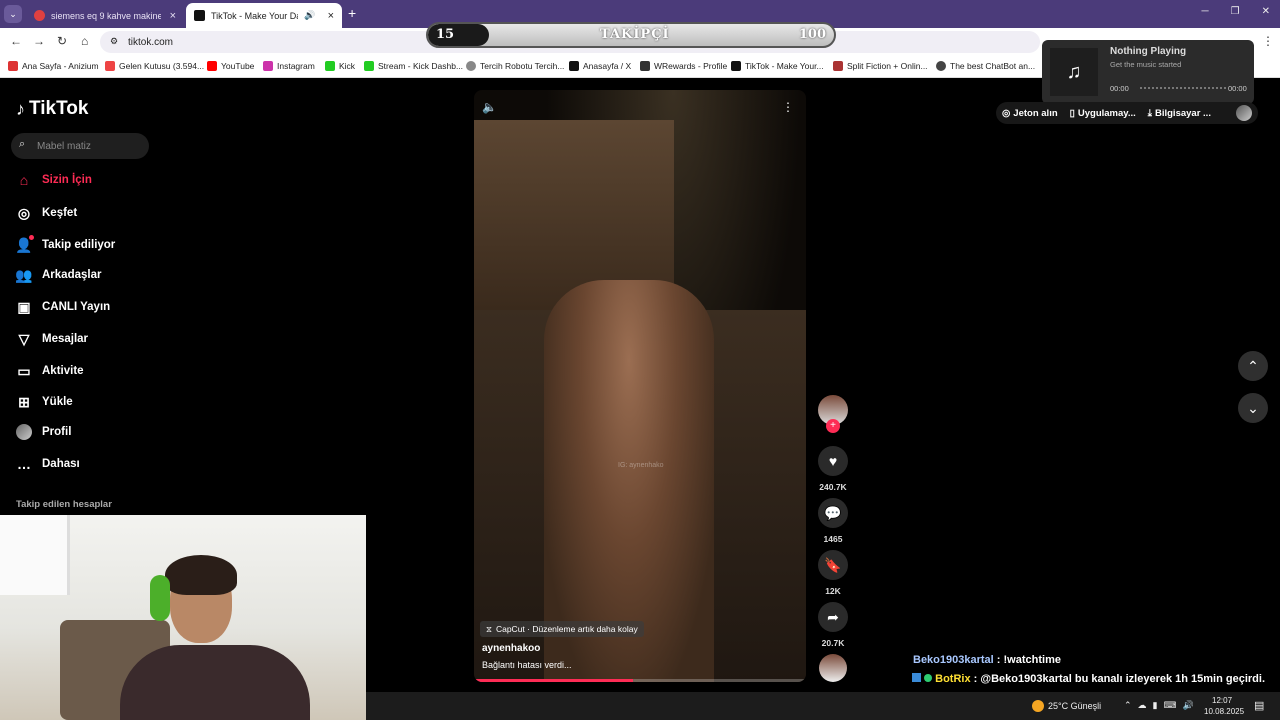 Image resolution: width=1280 pixels, height=720 pixels. Describe the element at coordinates (49, 371) in the screenshot. I see `nav-item-activity: ▭ Aktivite` at that location.